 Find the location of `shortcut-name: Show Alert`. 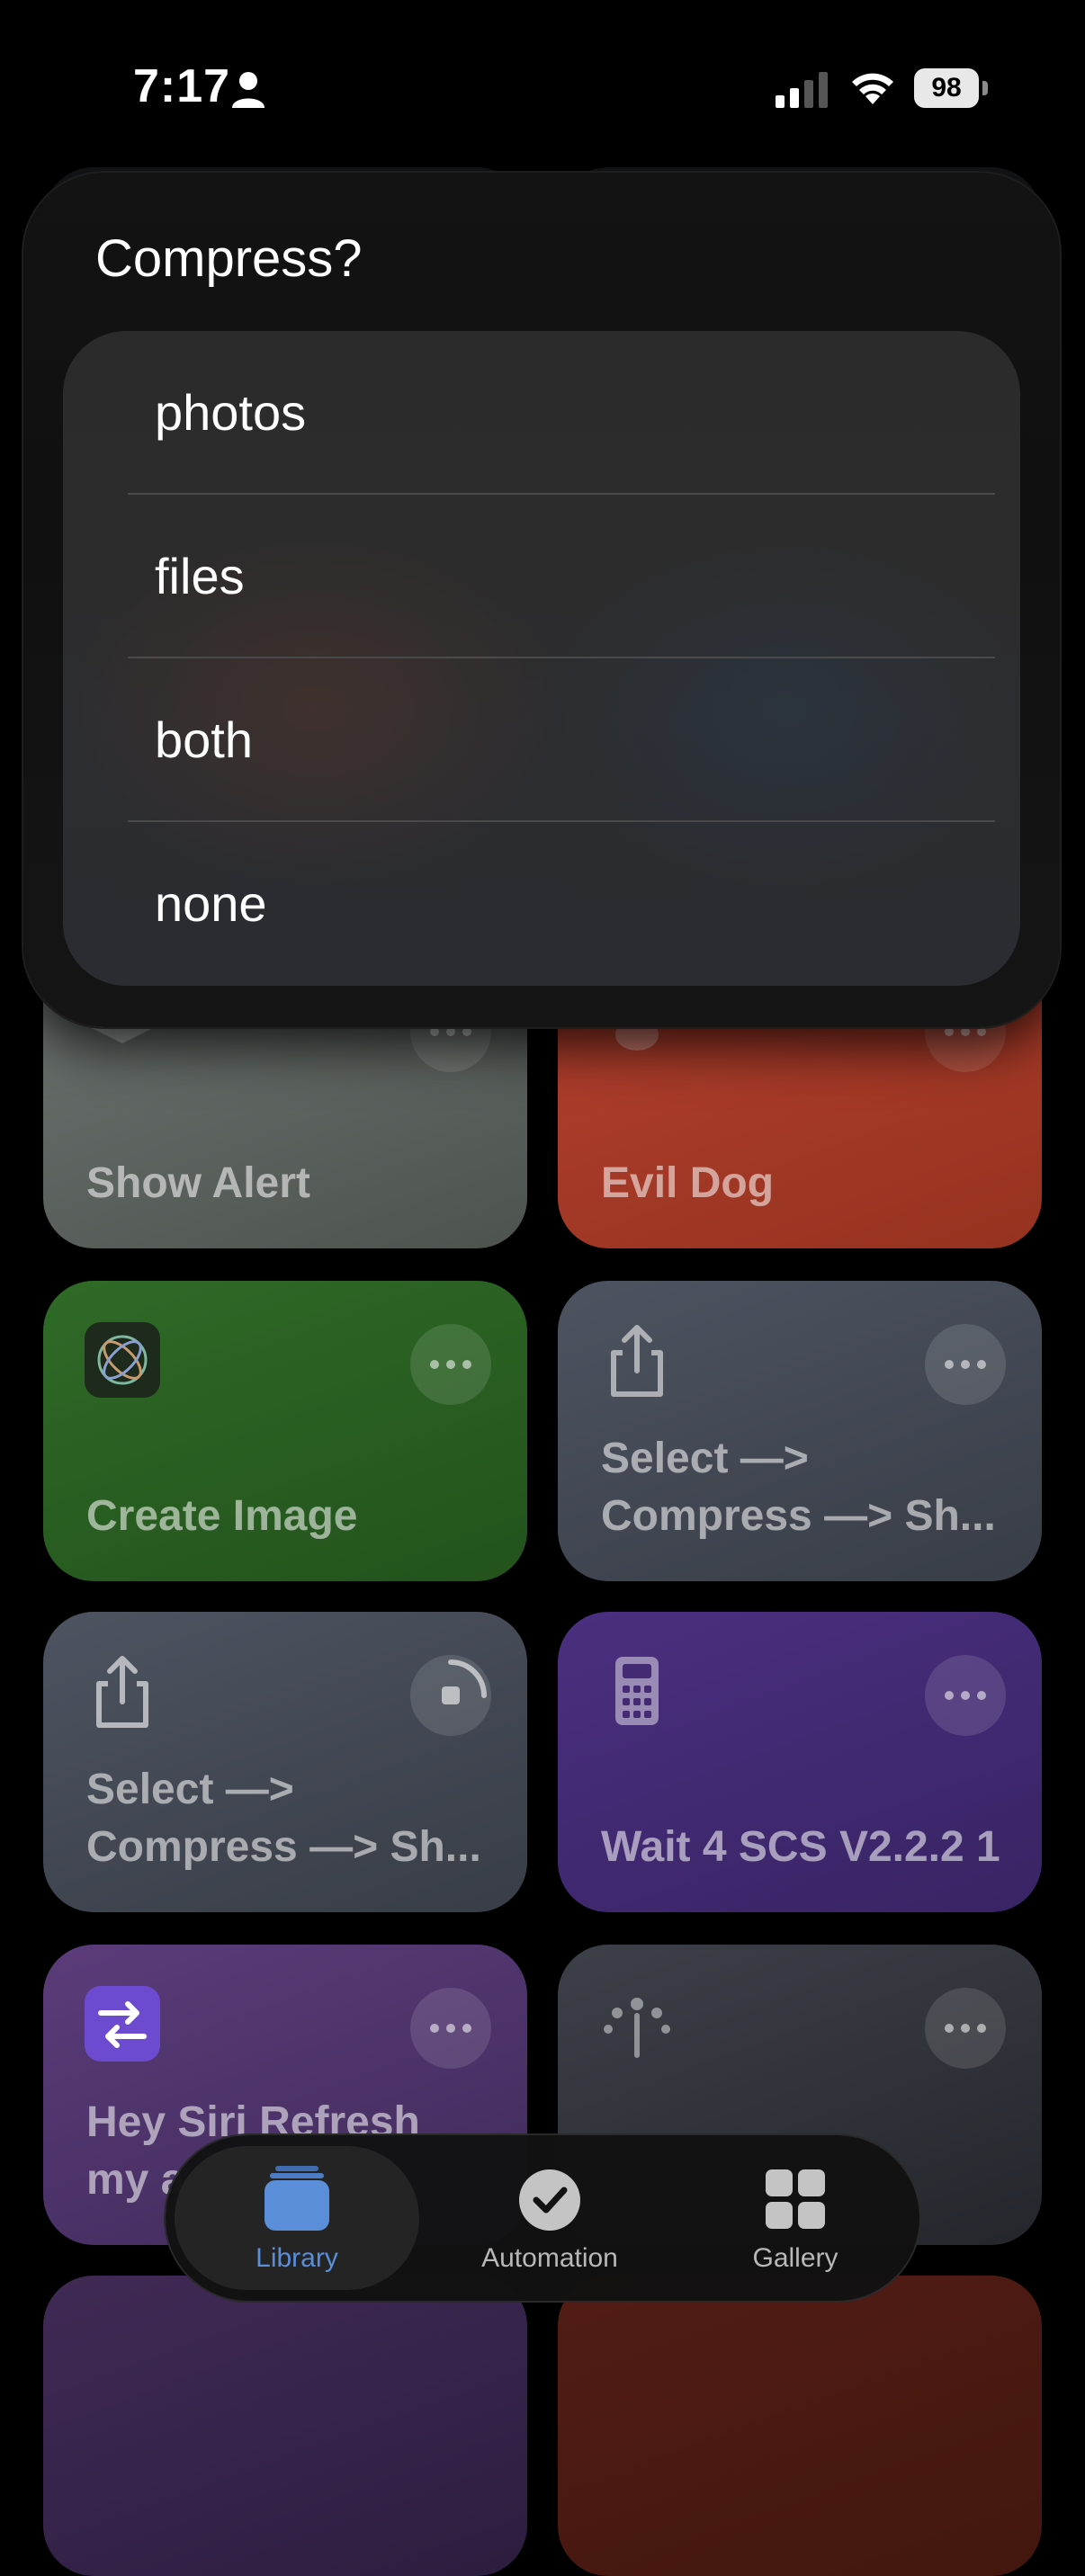

shortcut-name: Show Alert is located at coordinates (198, 1183).